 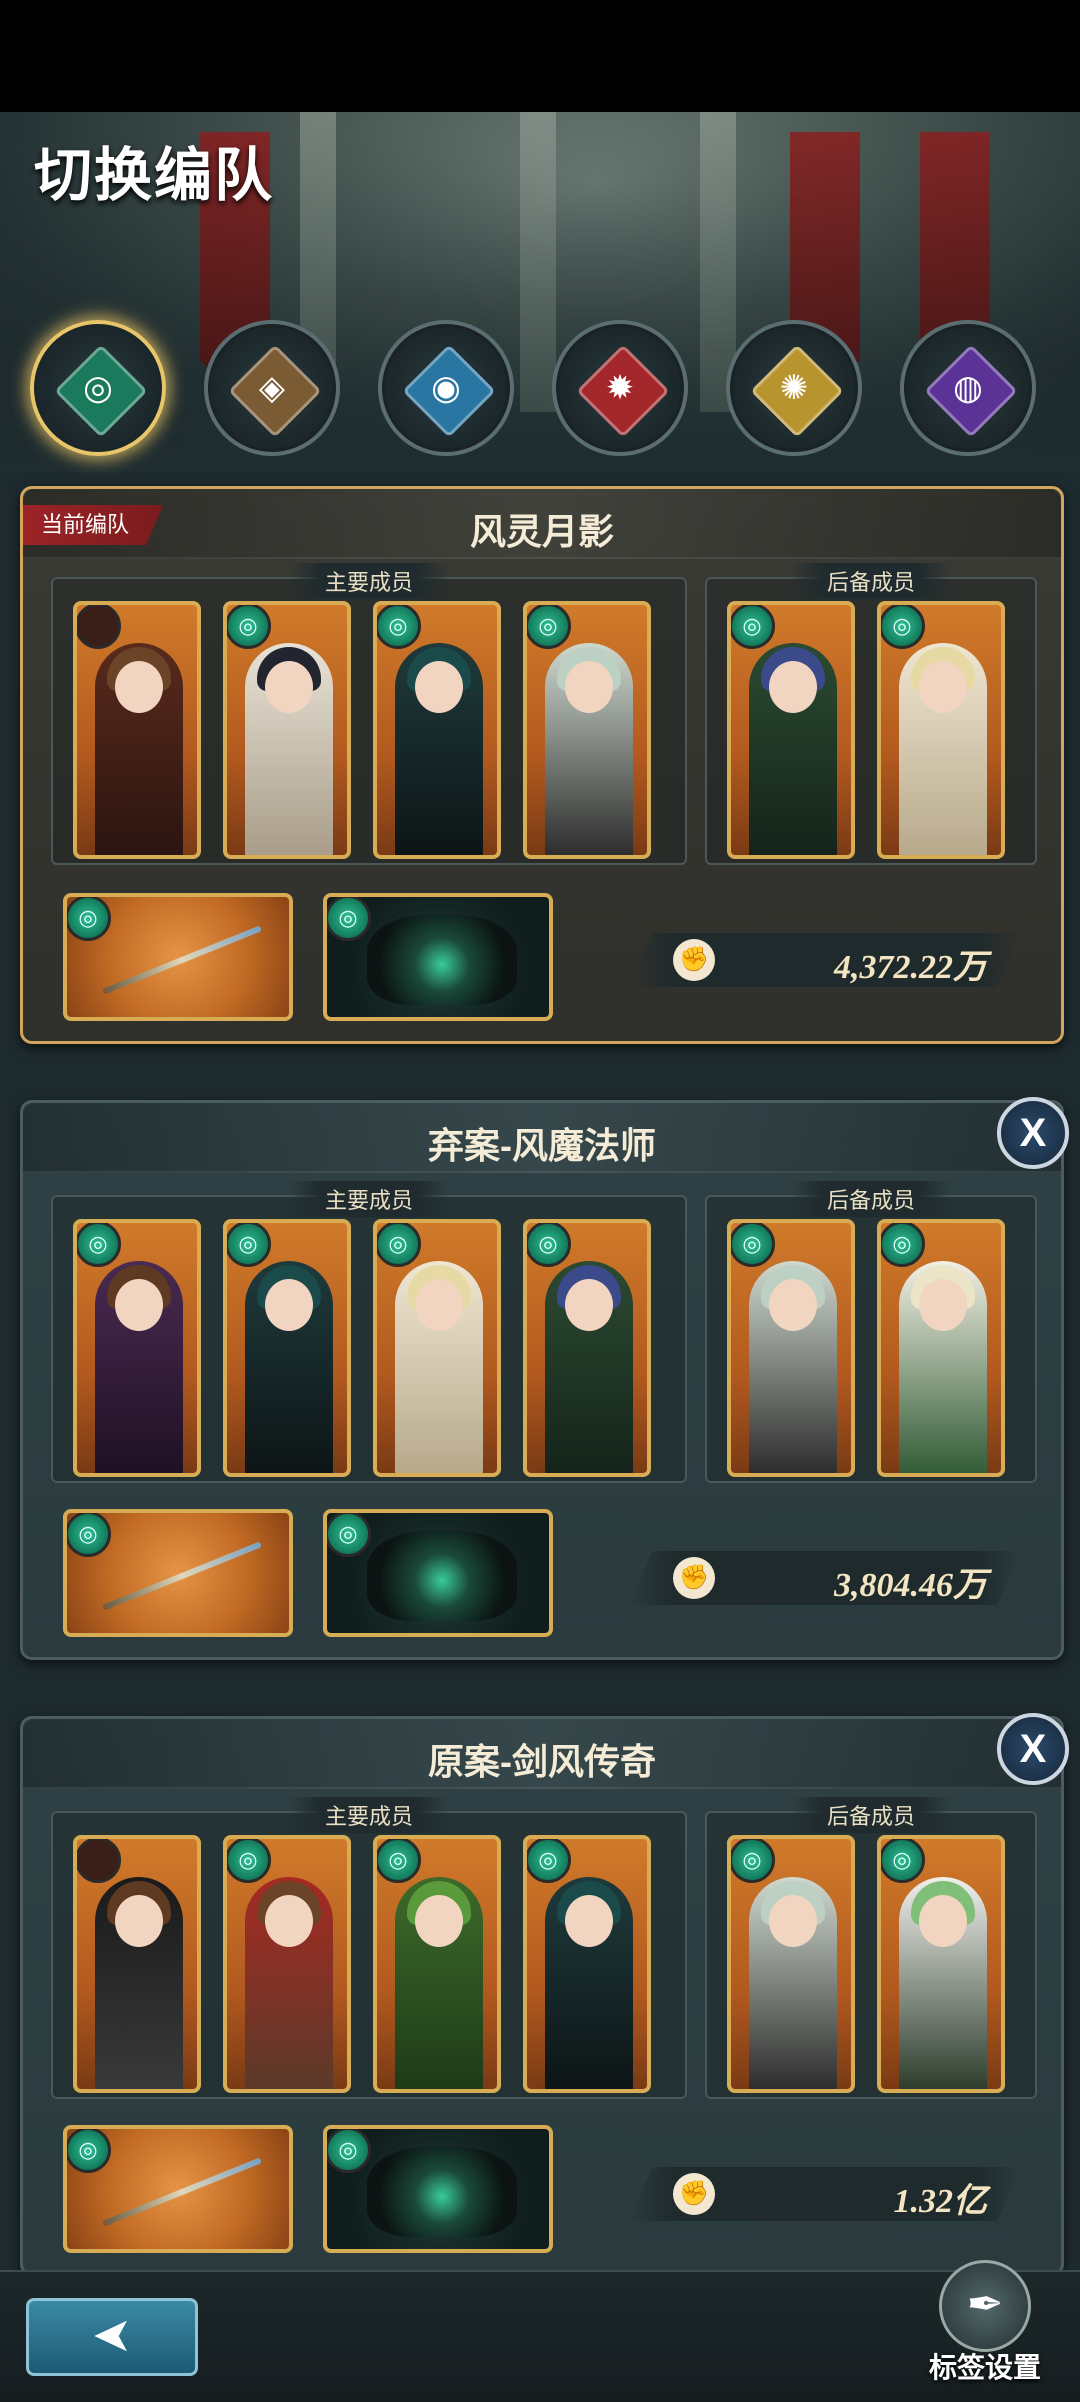 I want to click on quill-icon: ✒, so click(x=985, y=2306).